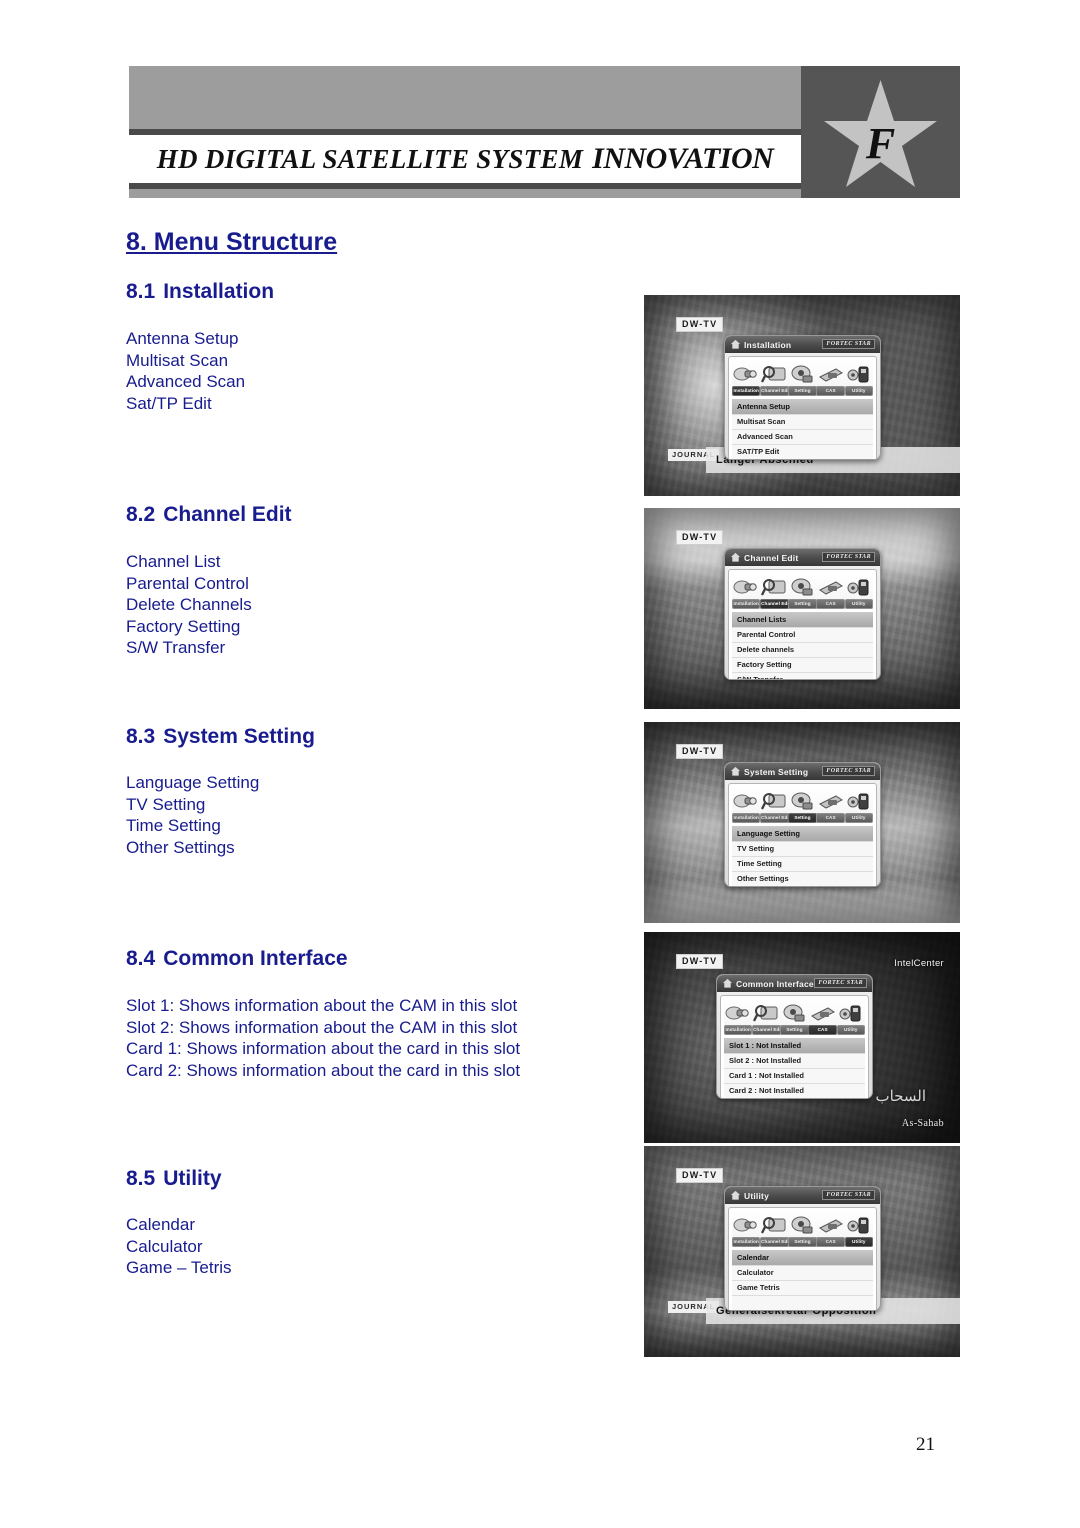 The height and width of the screenshot is (1528, 1080). I want to click on osd-menu-item: Factory Setting, so click(802, 665).